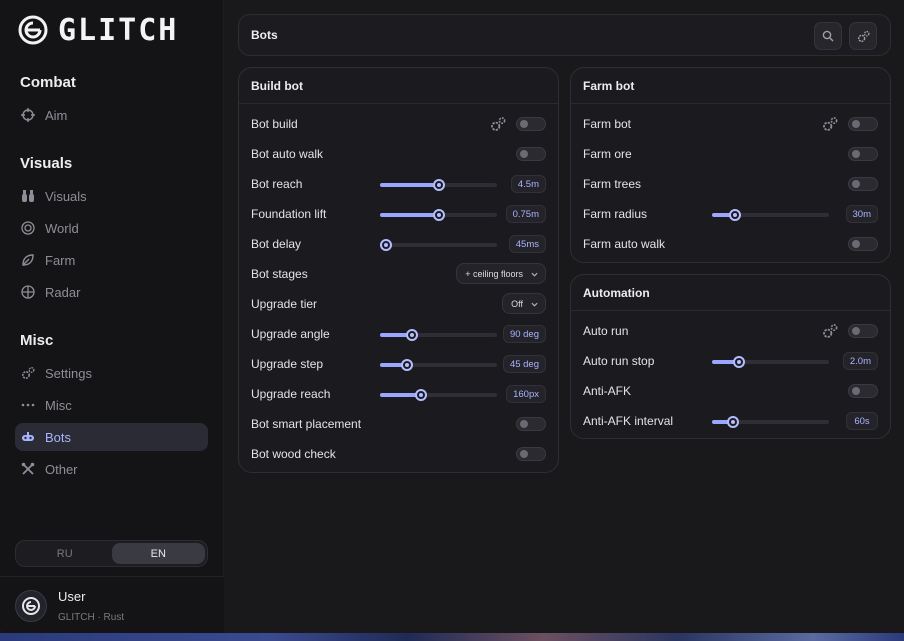 This screenshot has width=904, height=641. Describe the element at coordinates (863, 36) in the screenshot. I see `settings-button` at that location.